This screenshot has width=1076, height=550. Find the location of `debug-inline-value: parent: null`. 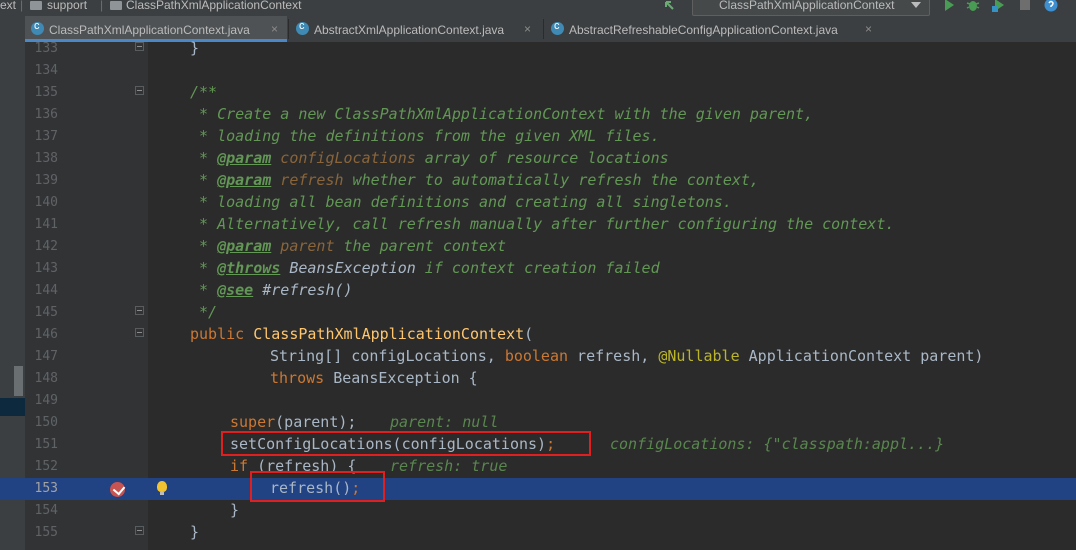

debug-inline-value: parent: null is located at coordinates (444, 422).